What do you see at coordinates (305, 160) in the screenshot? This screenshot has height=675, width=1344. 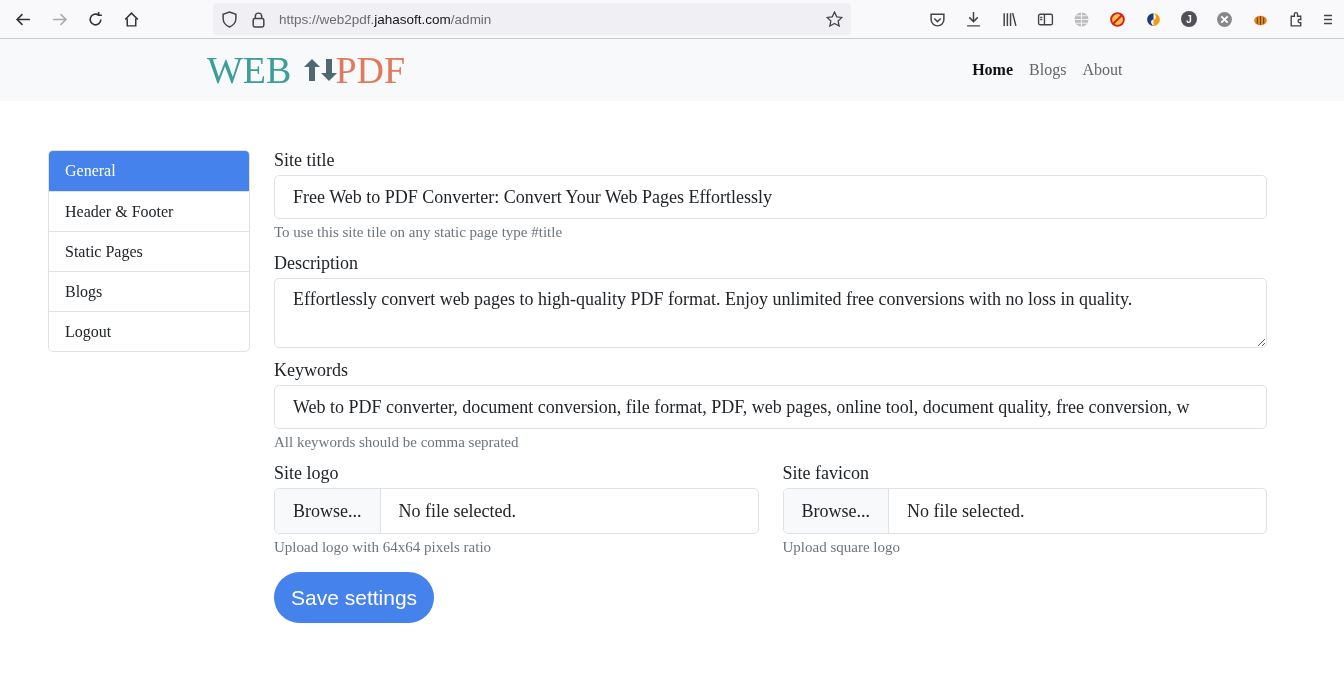 I see `field-label: Site title` at bounding box center [305, 160].